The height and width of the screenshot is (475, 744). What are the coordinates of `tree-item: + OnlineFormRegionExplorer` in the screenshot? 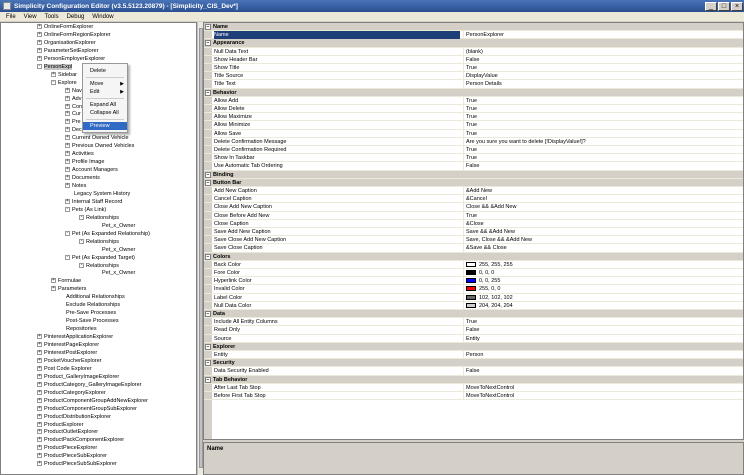 It's located at (74, 35).